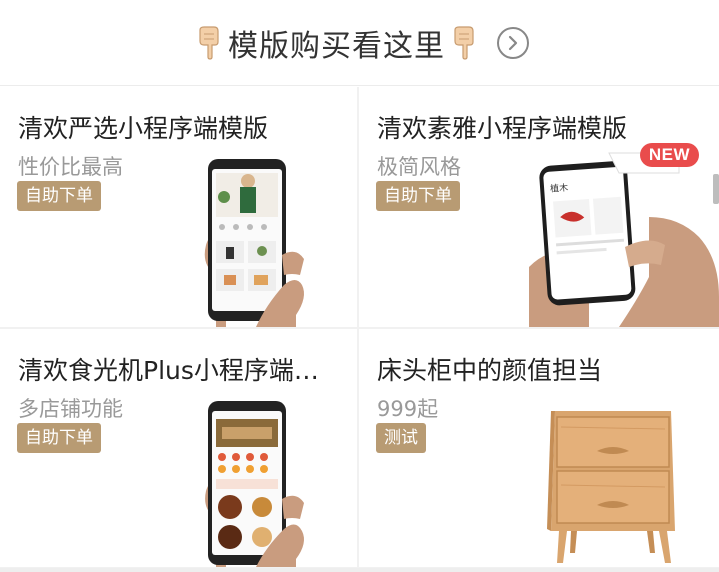 The height and width of the screenshot is (572, 719). What do you see at coordinates (669, 155) in the screenshot?
I see `new-badge: NEW` at bounding box center [669, 155].